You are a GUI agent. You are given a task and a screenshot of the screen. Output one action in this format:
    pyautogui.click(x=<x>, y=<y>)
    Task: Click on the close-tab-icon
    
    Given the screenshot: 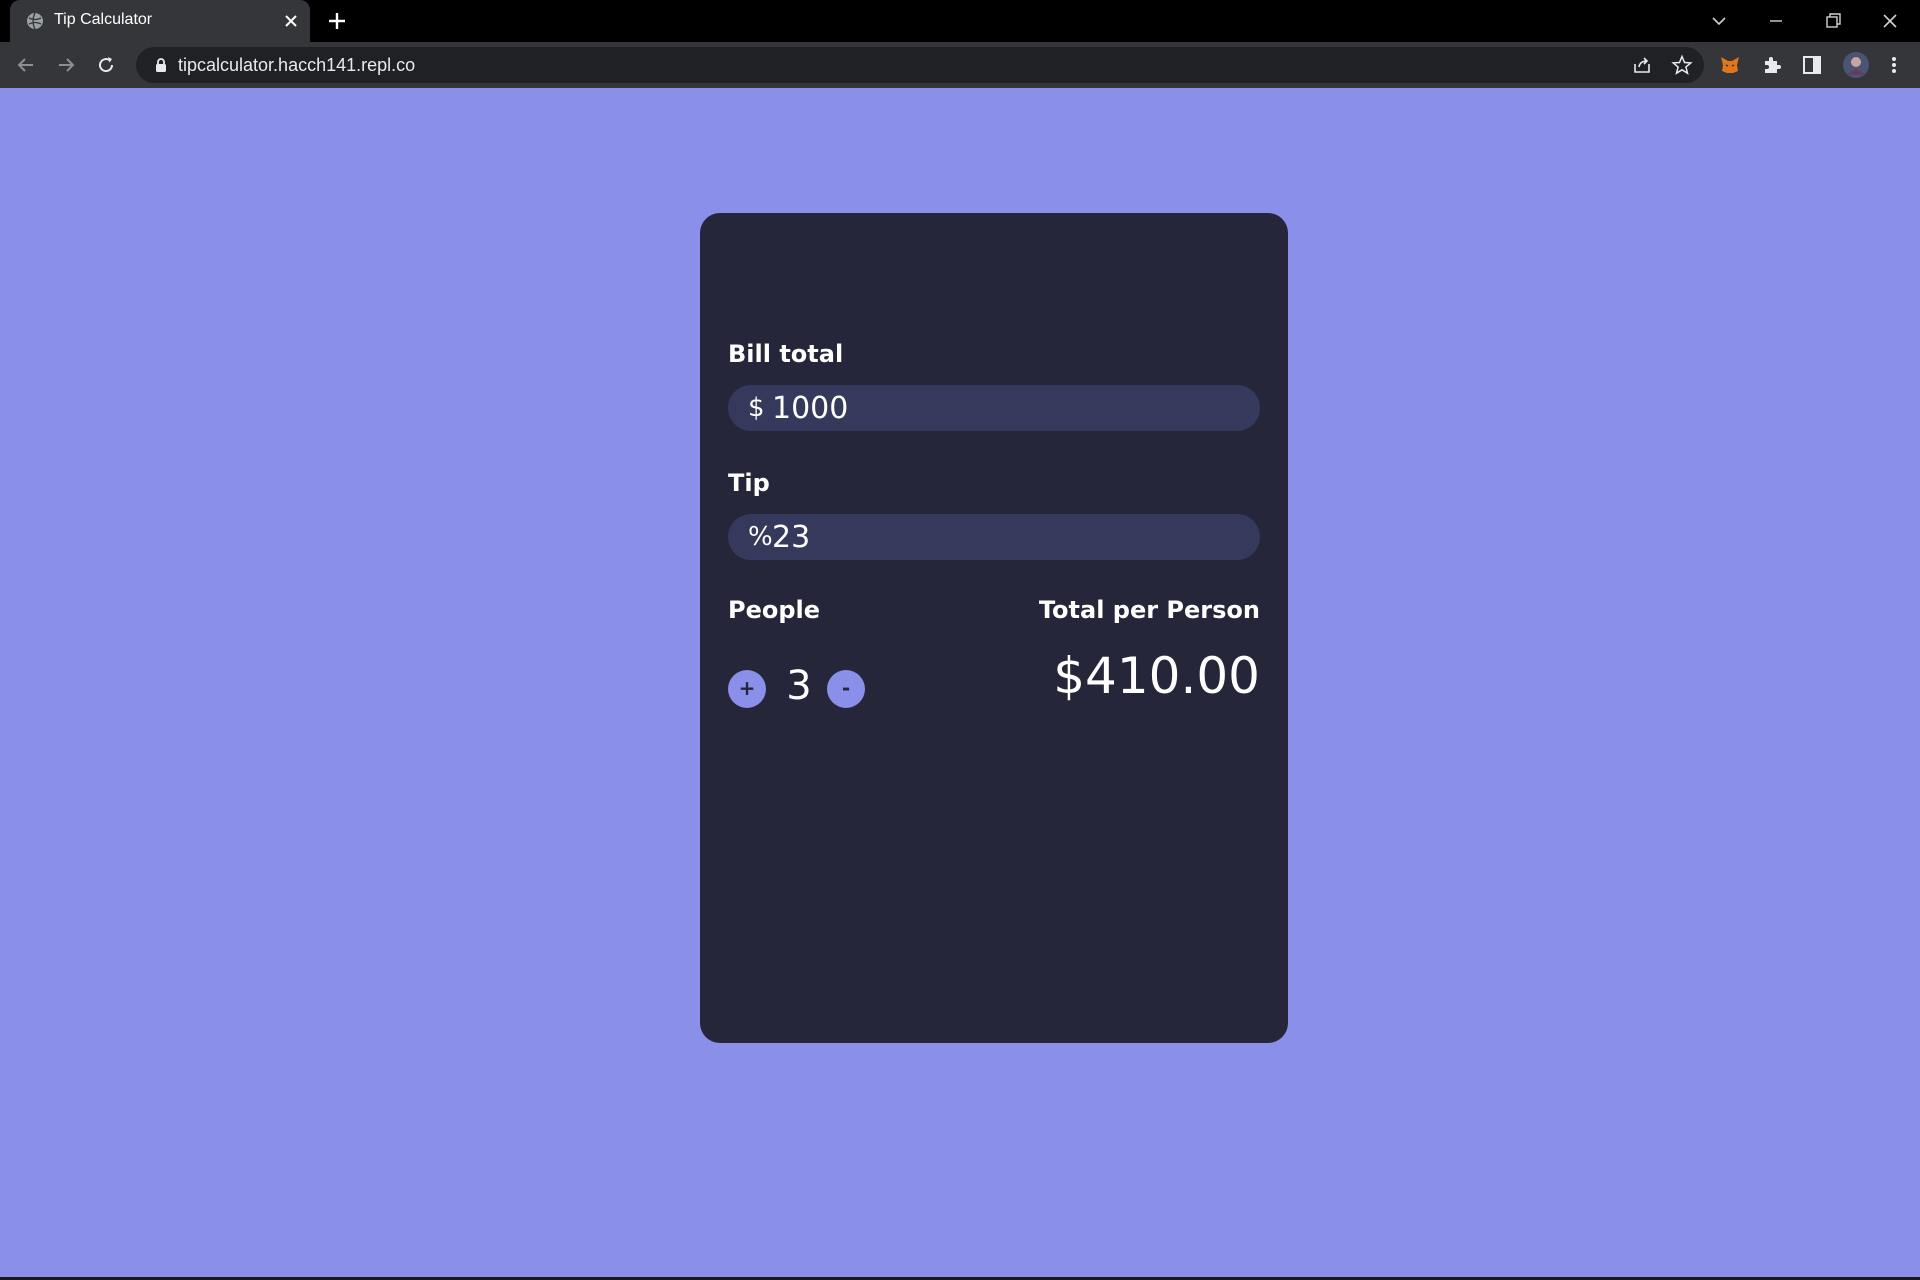 What is the action you would take?
    pyautogui.click(x=291, y=21)
    